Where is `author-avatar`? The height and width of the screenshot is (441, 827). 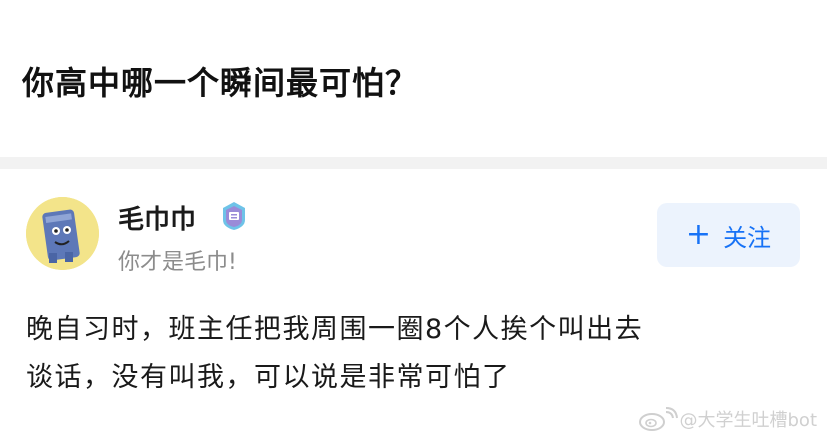
author-avatar is located at coordinates (62, 233).